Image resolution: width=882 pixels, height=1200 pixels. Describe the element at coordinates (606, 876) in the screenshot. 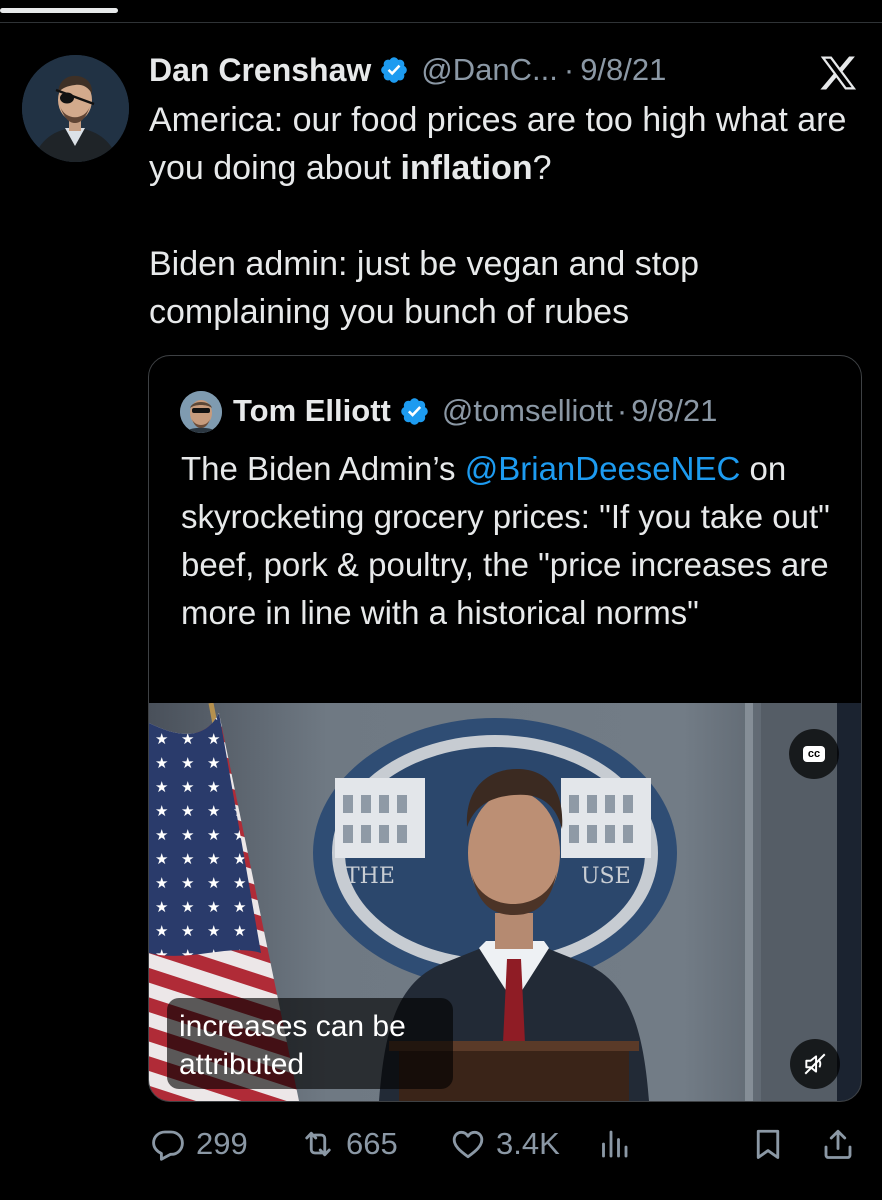

I see `scene-text-right: USE` at that location.